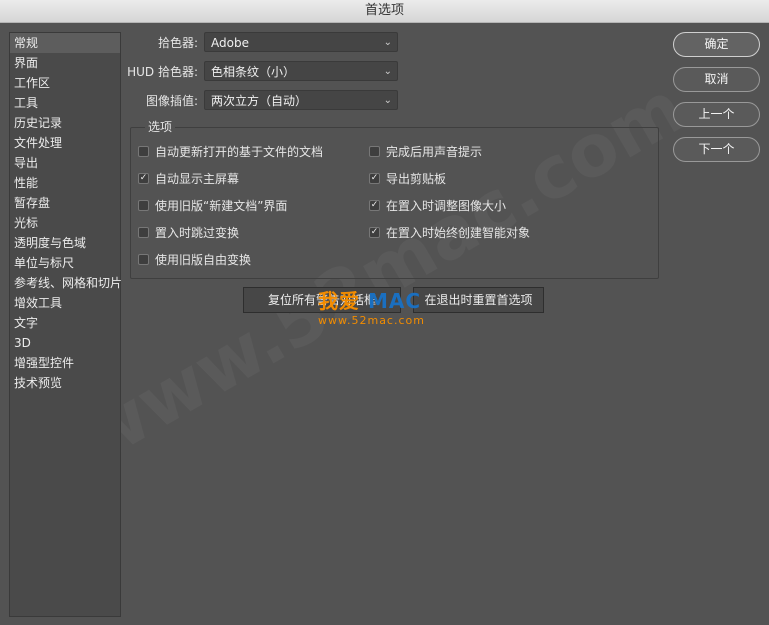 This screenshot has width=769, height=625. I want to click on hud-color-picker-select: 色相条纹（小） ⌄, so click(301, 71).